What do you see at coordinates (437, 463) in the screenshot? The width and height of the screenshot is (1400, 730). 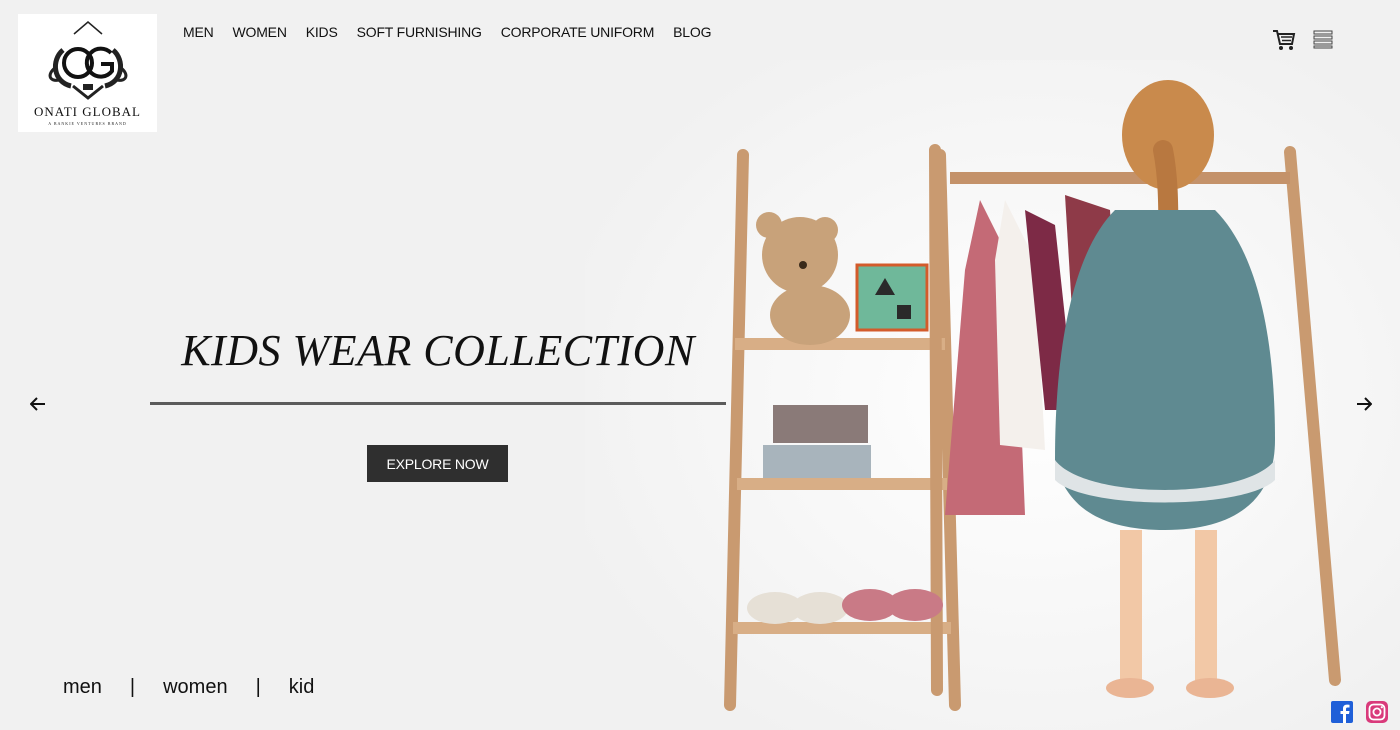 I see `explore-now-button: EXPLORE NOW` at bounding box center [437, 463].